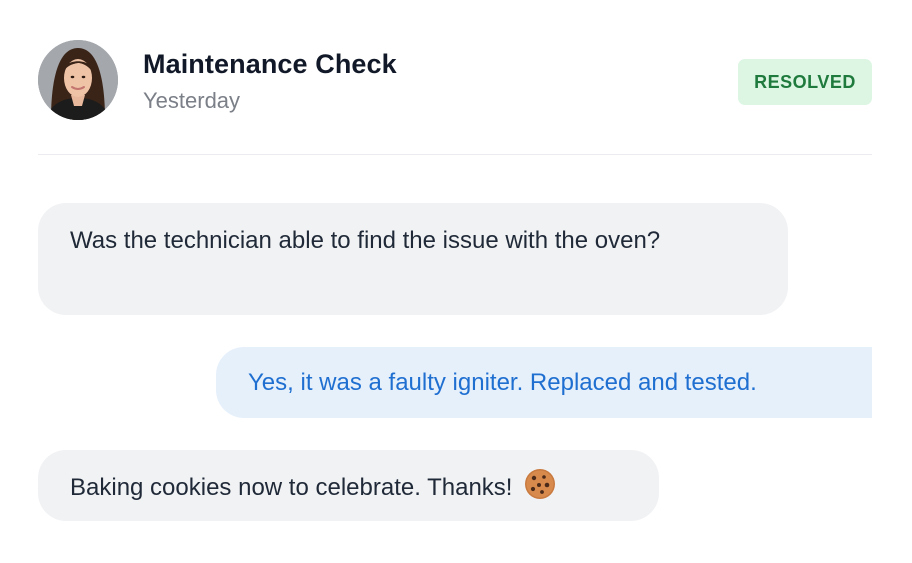  I want to click on avatar-image, so click(78, 80).